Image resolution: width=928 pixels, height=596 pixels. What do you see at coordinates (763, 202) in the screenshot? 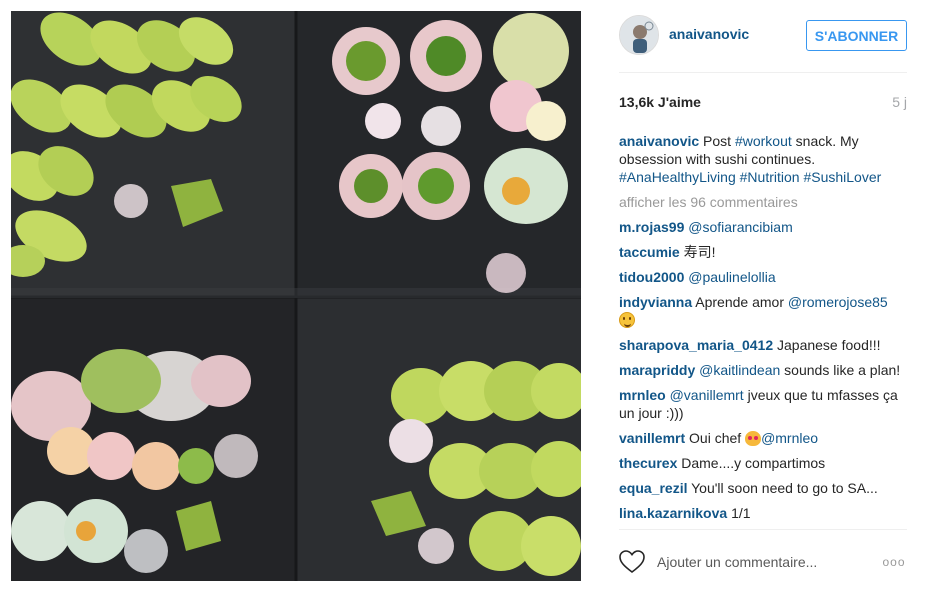
I see `view-all-comments-link: afficher les 96 commentaires` at bounding box center [763, 202].